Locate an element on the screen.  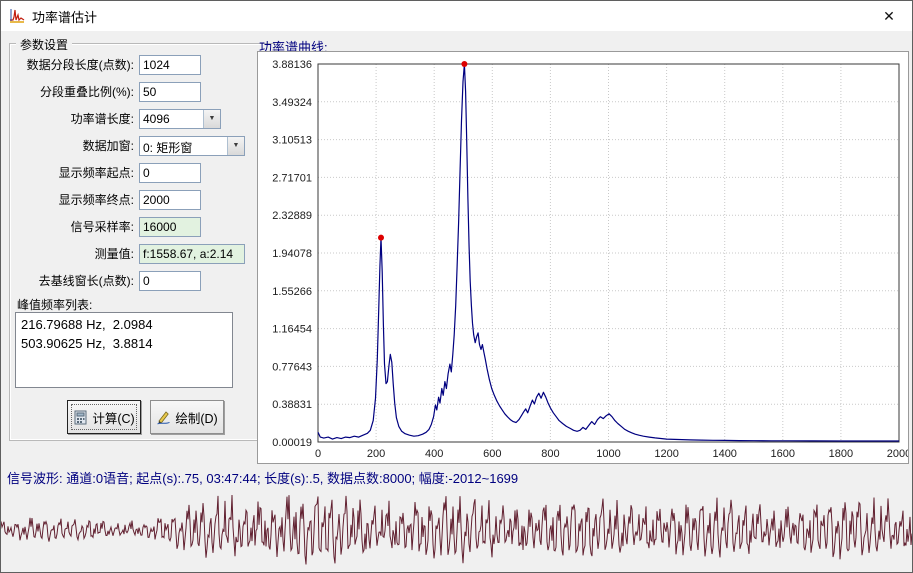
svg-text: 1.55266 is located at coordinates (292, 292).